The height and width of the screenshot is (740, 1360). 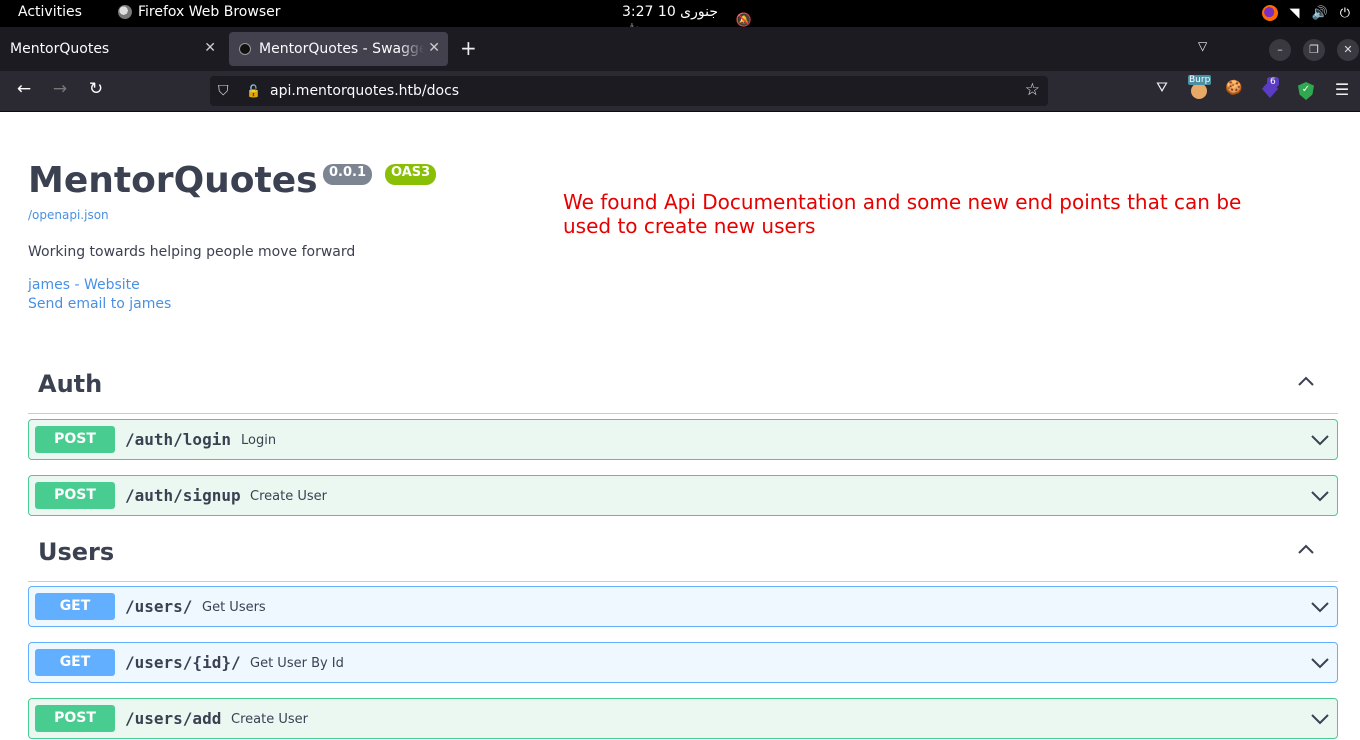 What do you see at coordinates (1202, 46) in the screenshot?
I see `list-all-tabs-icon: ▽` at bounding box center [1202, 46].